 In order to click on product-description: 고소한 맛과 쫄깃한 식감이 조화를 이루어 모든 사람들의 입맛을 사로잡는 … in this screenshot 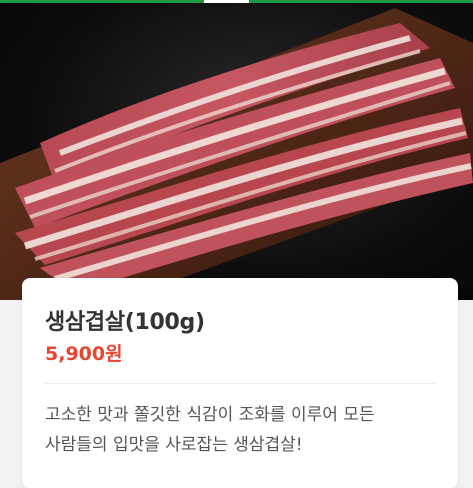, I will do `click(210, 430)`.